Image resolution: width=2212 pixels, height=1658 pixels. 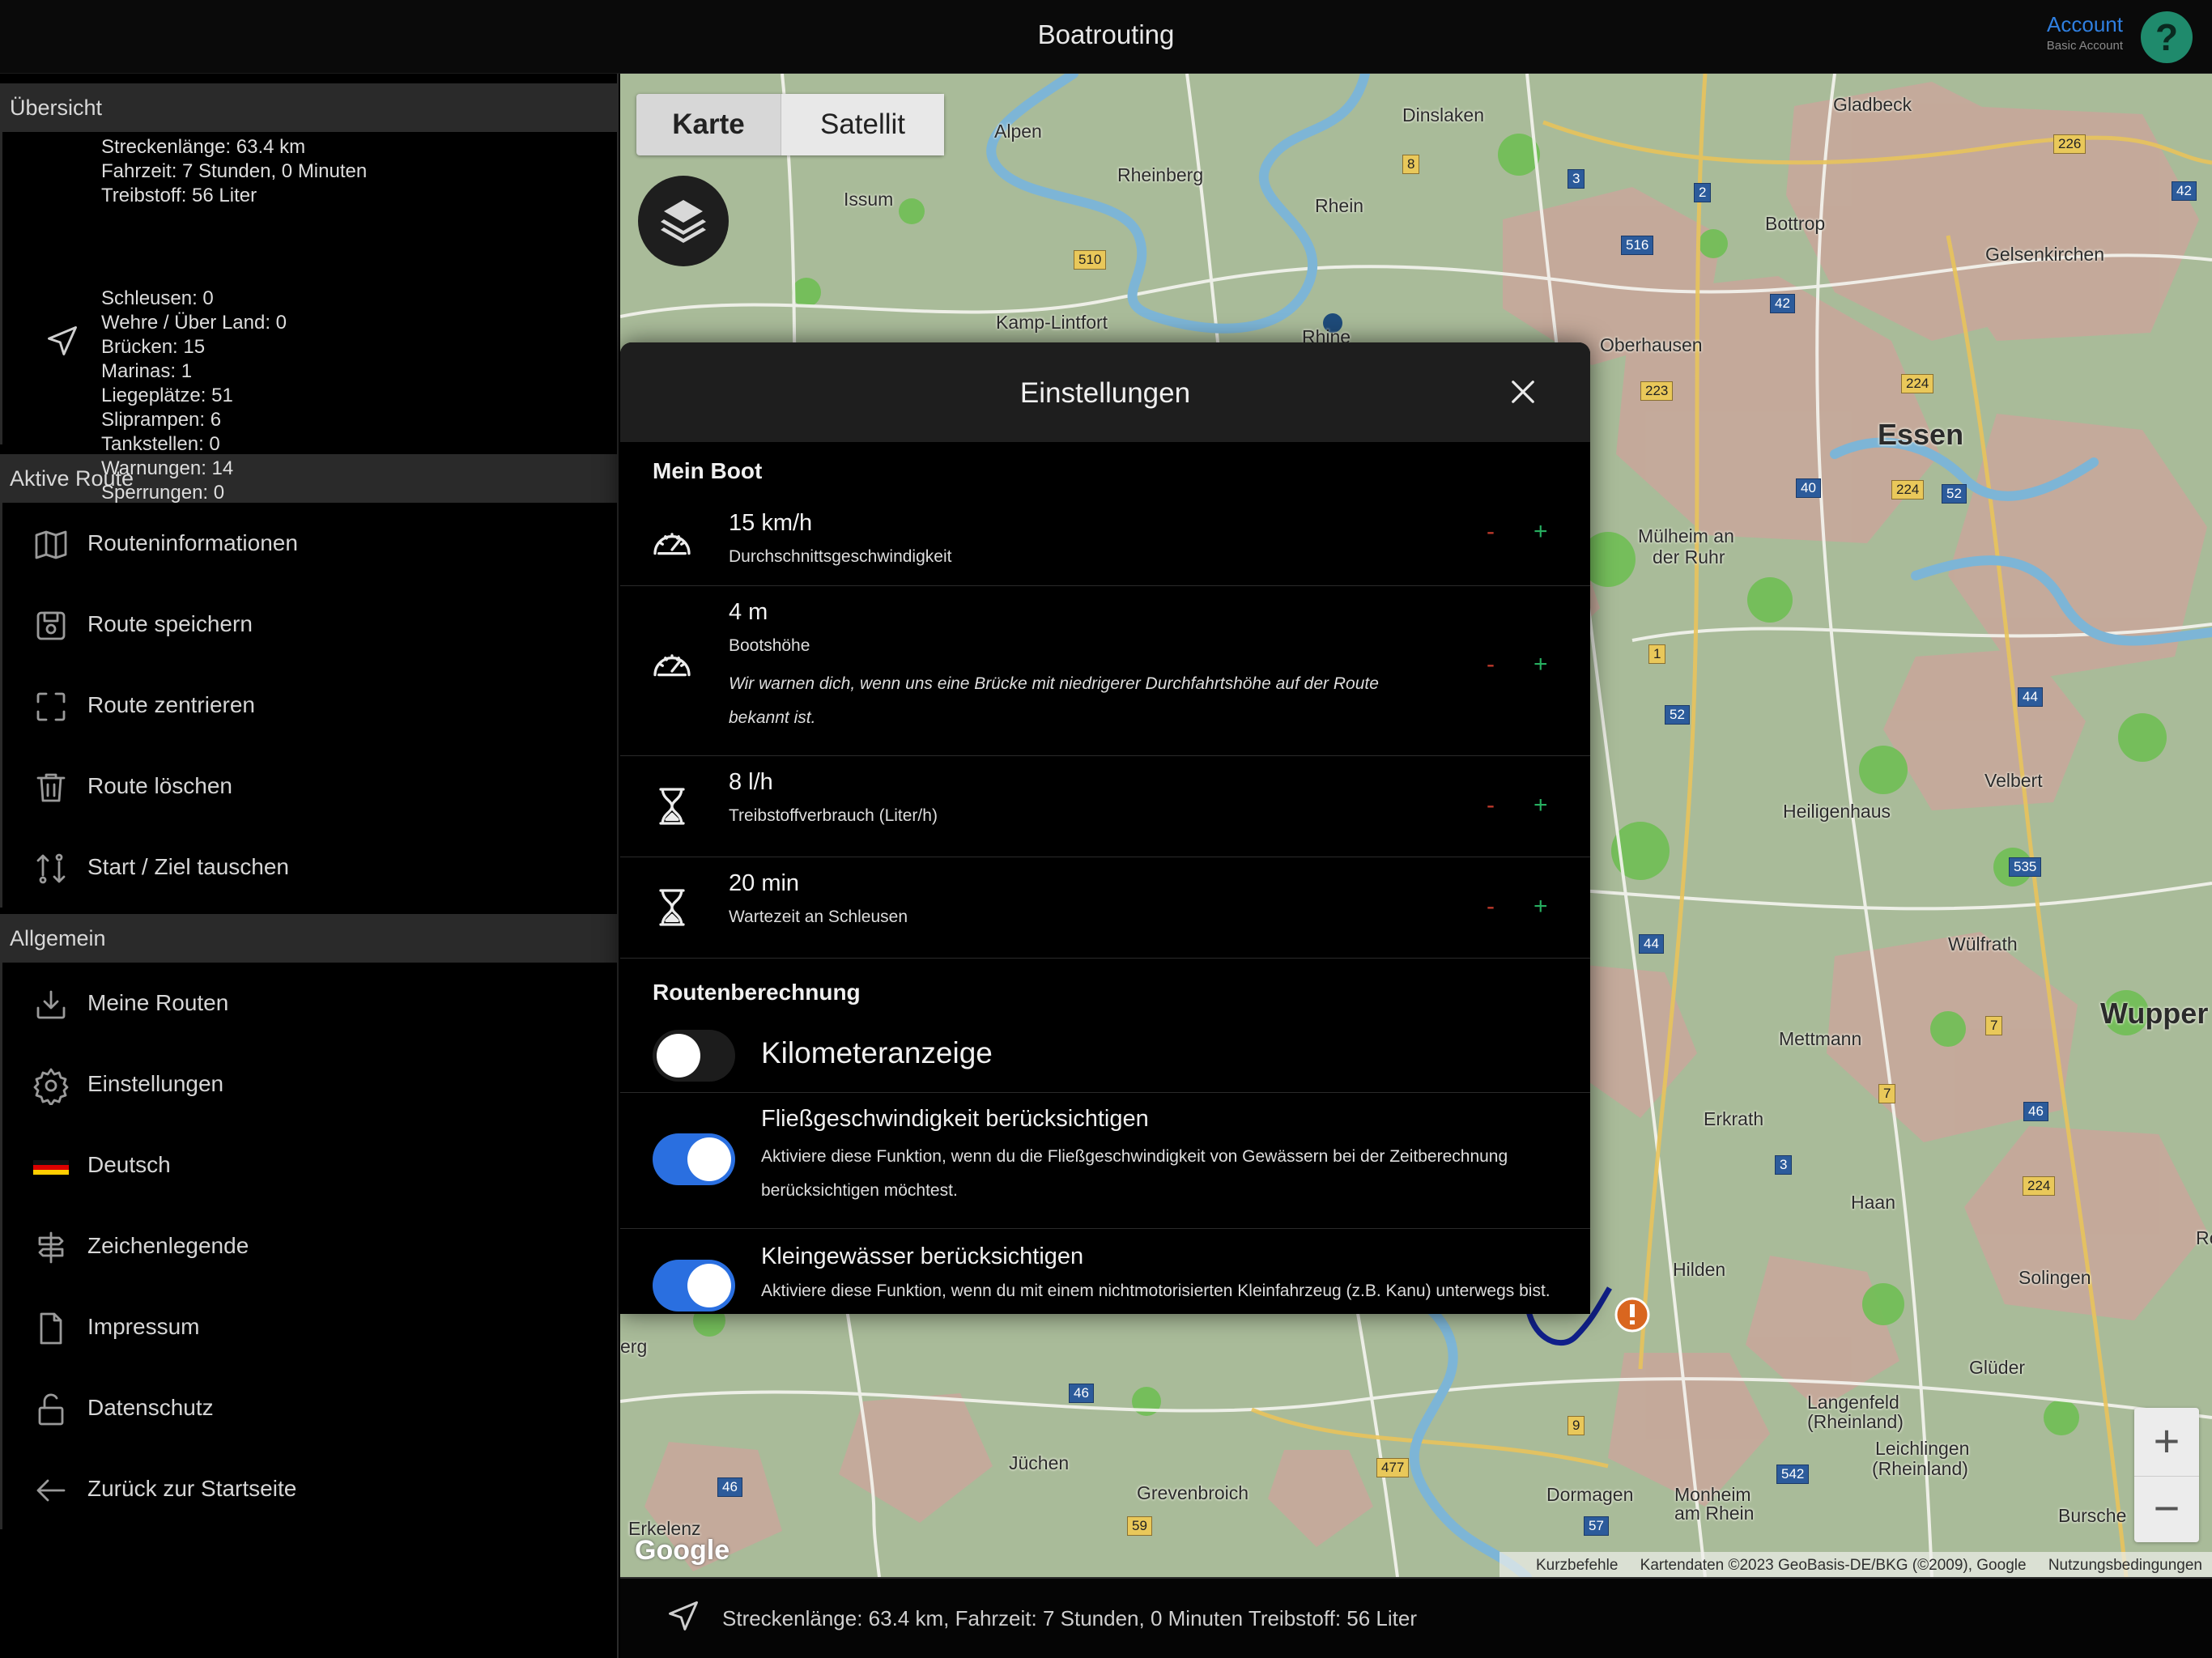 I want to click on map-place-label: Solingen, so click(x=2054, y=1277).